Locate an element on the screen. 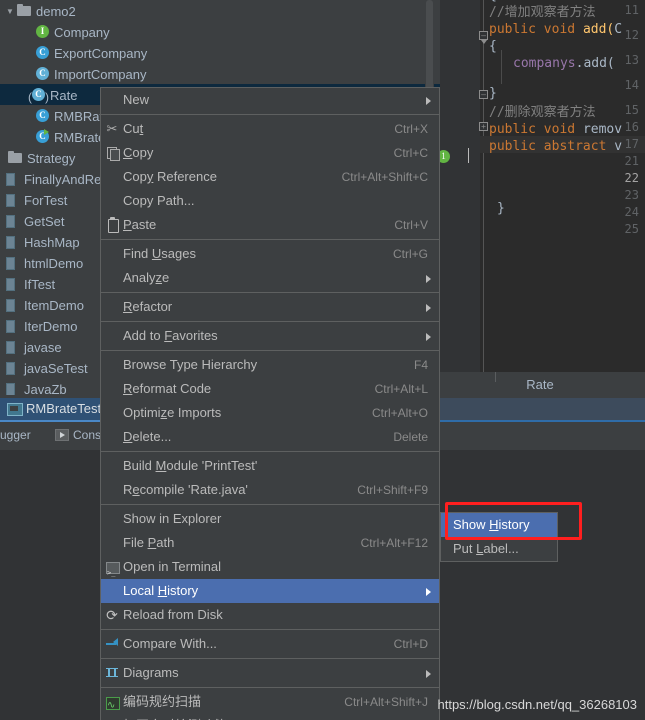  editor-tab-bar: Rate is located at coordinates (540, 385).